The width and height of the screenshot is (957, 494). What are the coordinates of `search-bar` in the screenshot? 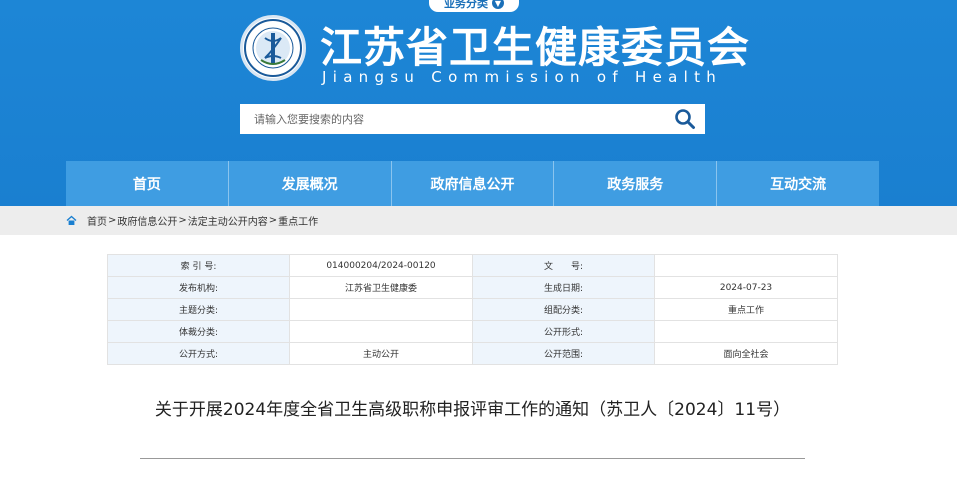 It's located at (472, 119).